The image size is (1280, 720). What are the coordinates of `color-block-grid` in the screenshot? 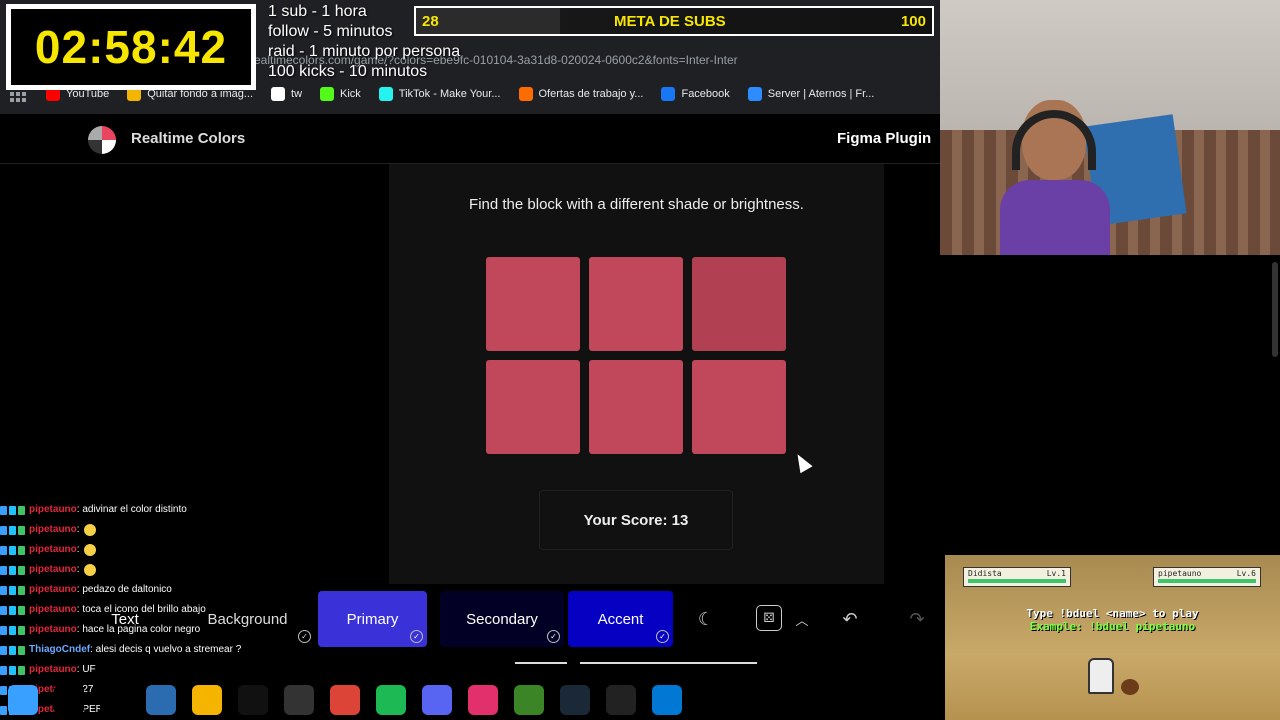 It's located at (636, 355).